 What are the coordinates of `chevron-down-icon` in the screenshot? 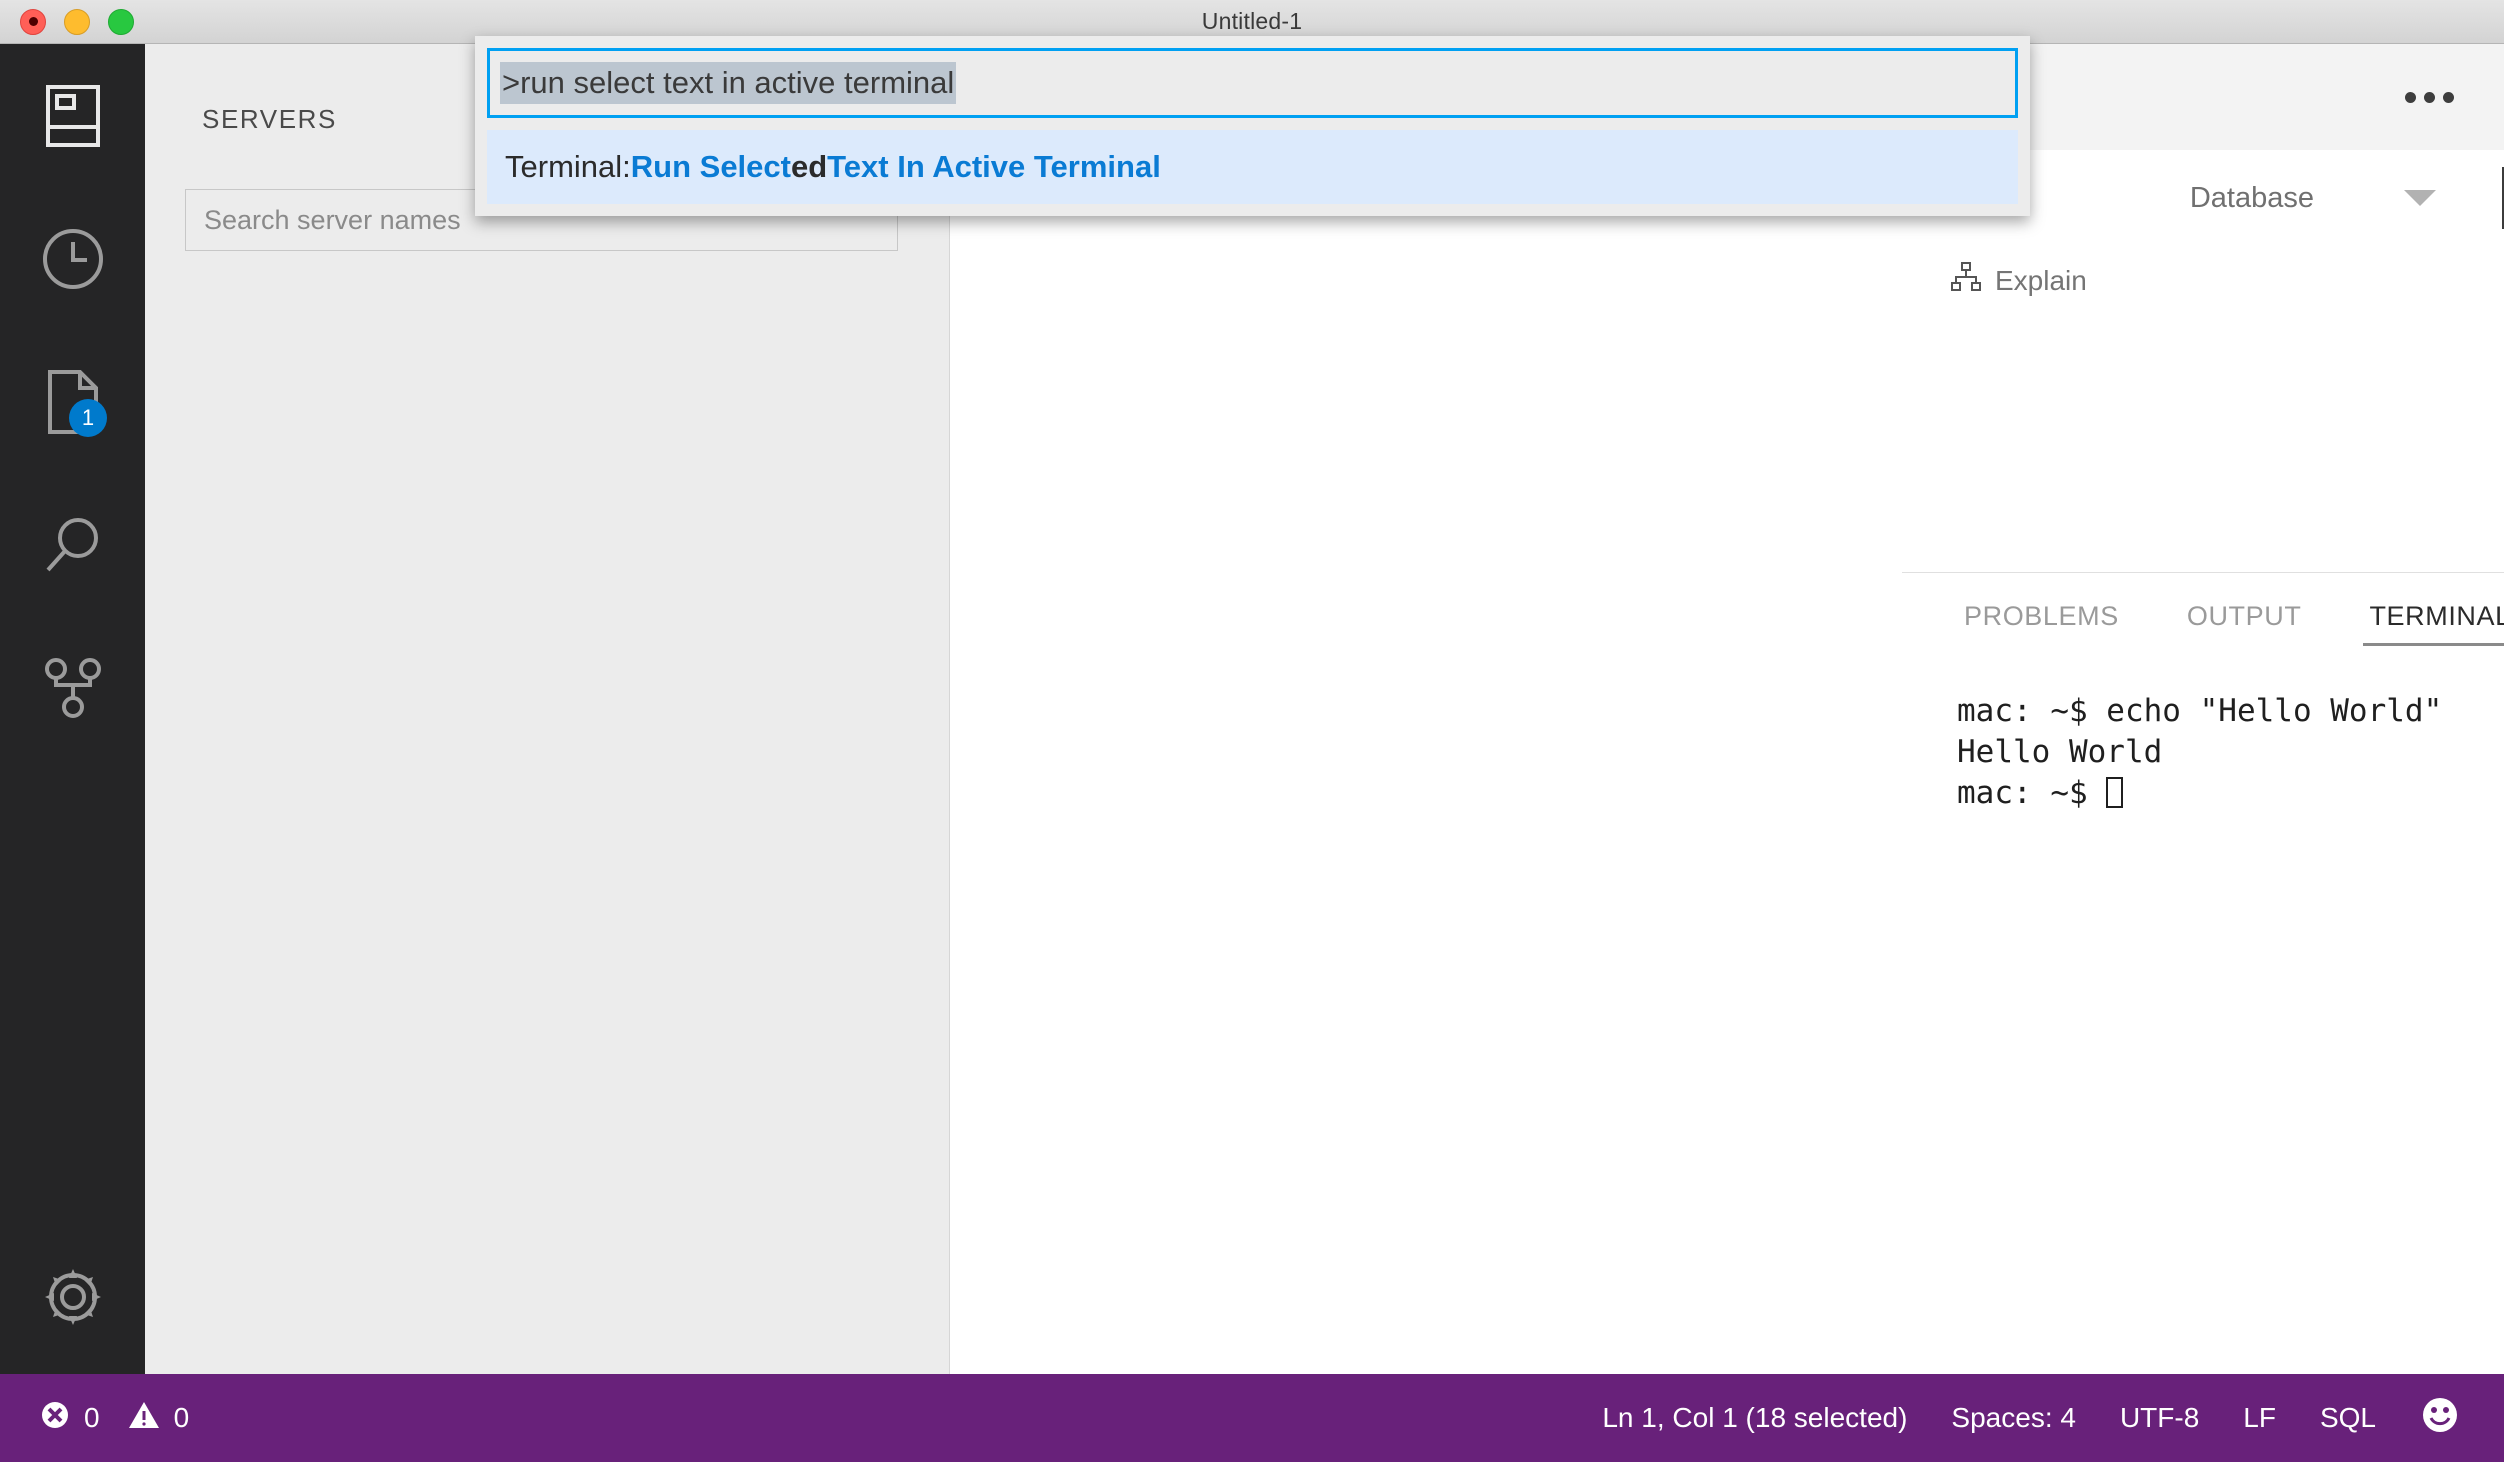 It's located at (2420, 198).